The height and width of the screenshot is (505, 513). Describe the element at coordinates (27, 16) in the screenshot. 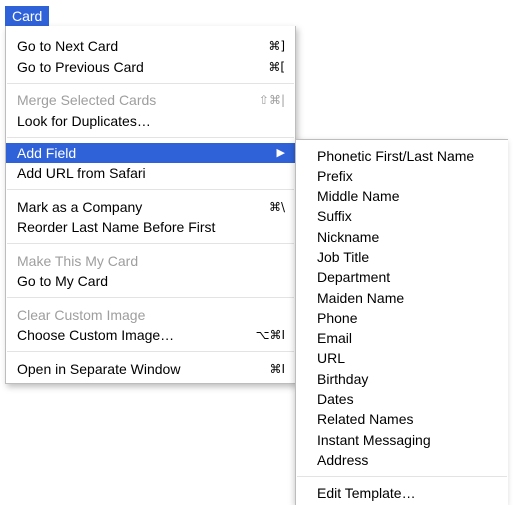

I see `menubar-card-menu: Card` at that location.